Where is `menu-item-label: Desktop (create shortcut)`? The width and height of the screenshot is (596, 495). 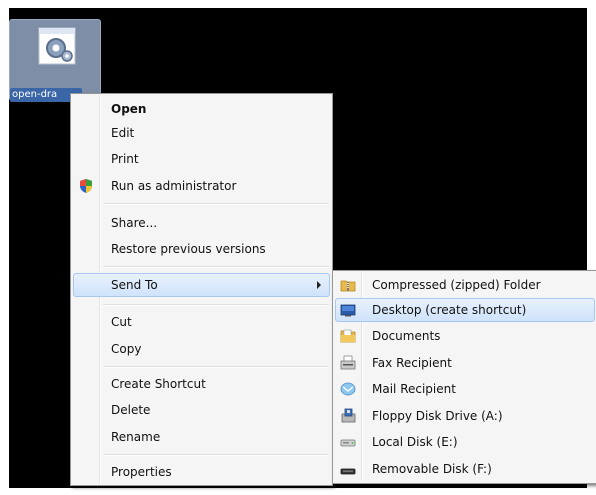 menu-item-label: Desktop (create shortcut) is located at coordinates (449, 310).